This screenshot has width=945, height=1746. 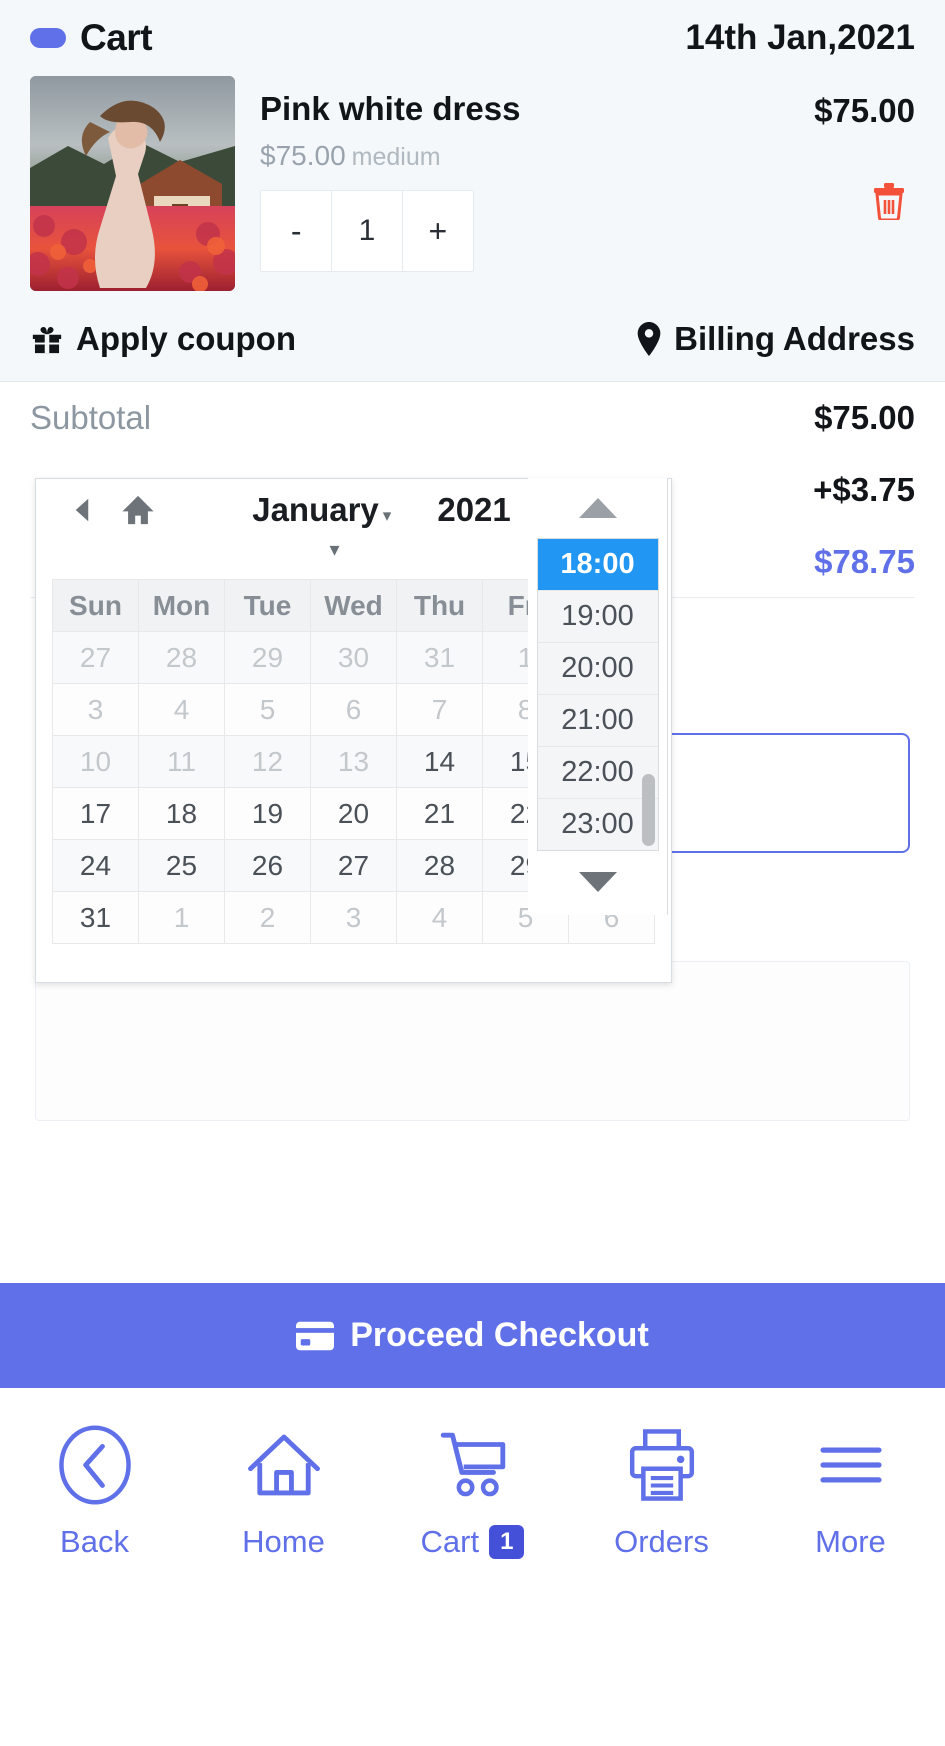 What do you see at coordinates (354, 710) in the screenshot?
I see `calendar-day-cell: 6` at bounding box center [354, 710].